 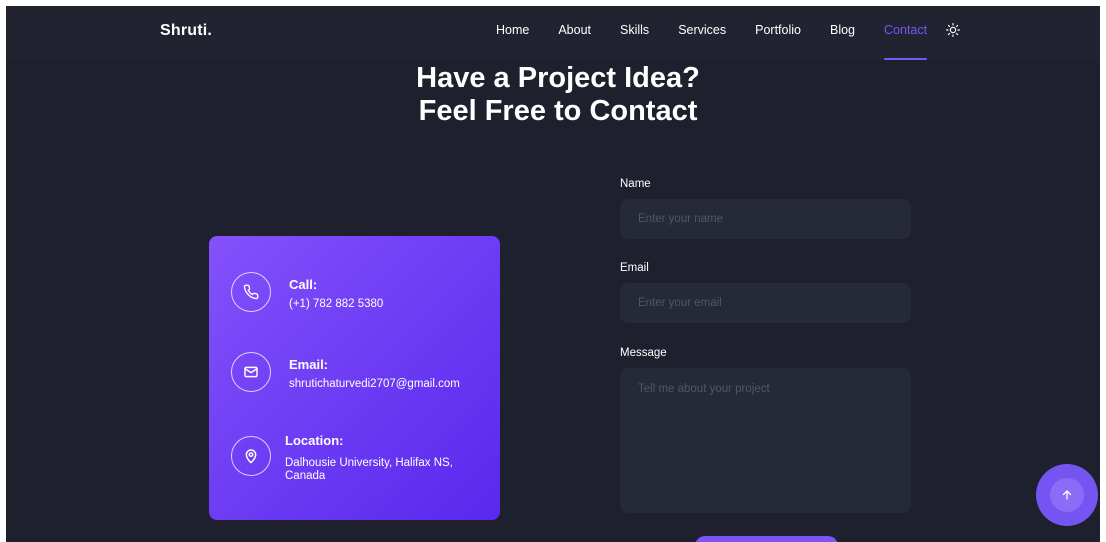 What do you see at coordinates (512, 33) in the screenshot?
I see `nav-link-home: Home` at bounding box center [512, 33].